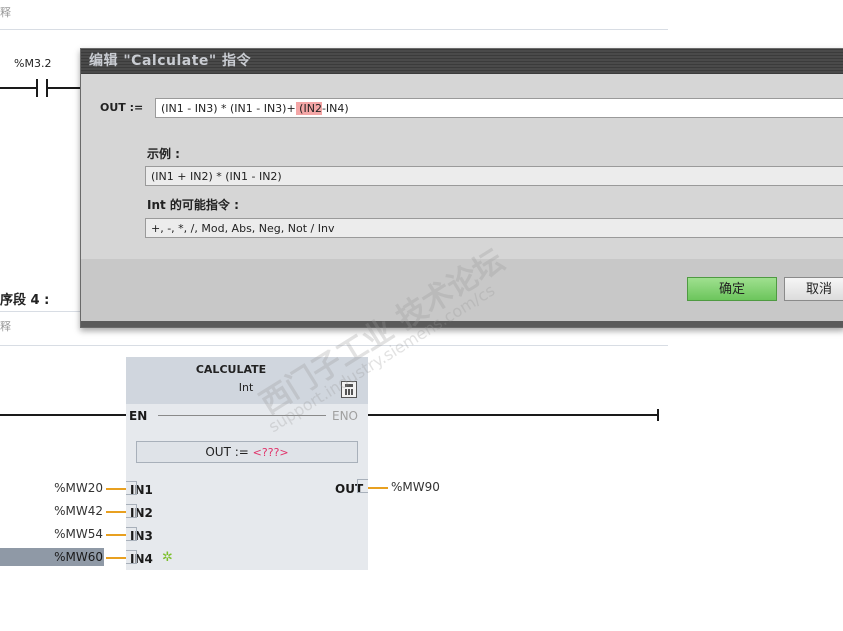 This screenshot has height=631, width=843. What do you see at coordinates (116, 558) in the screenshot?
I see `in4-tick` at bounding box center [116, 558].